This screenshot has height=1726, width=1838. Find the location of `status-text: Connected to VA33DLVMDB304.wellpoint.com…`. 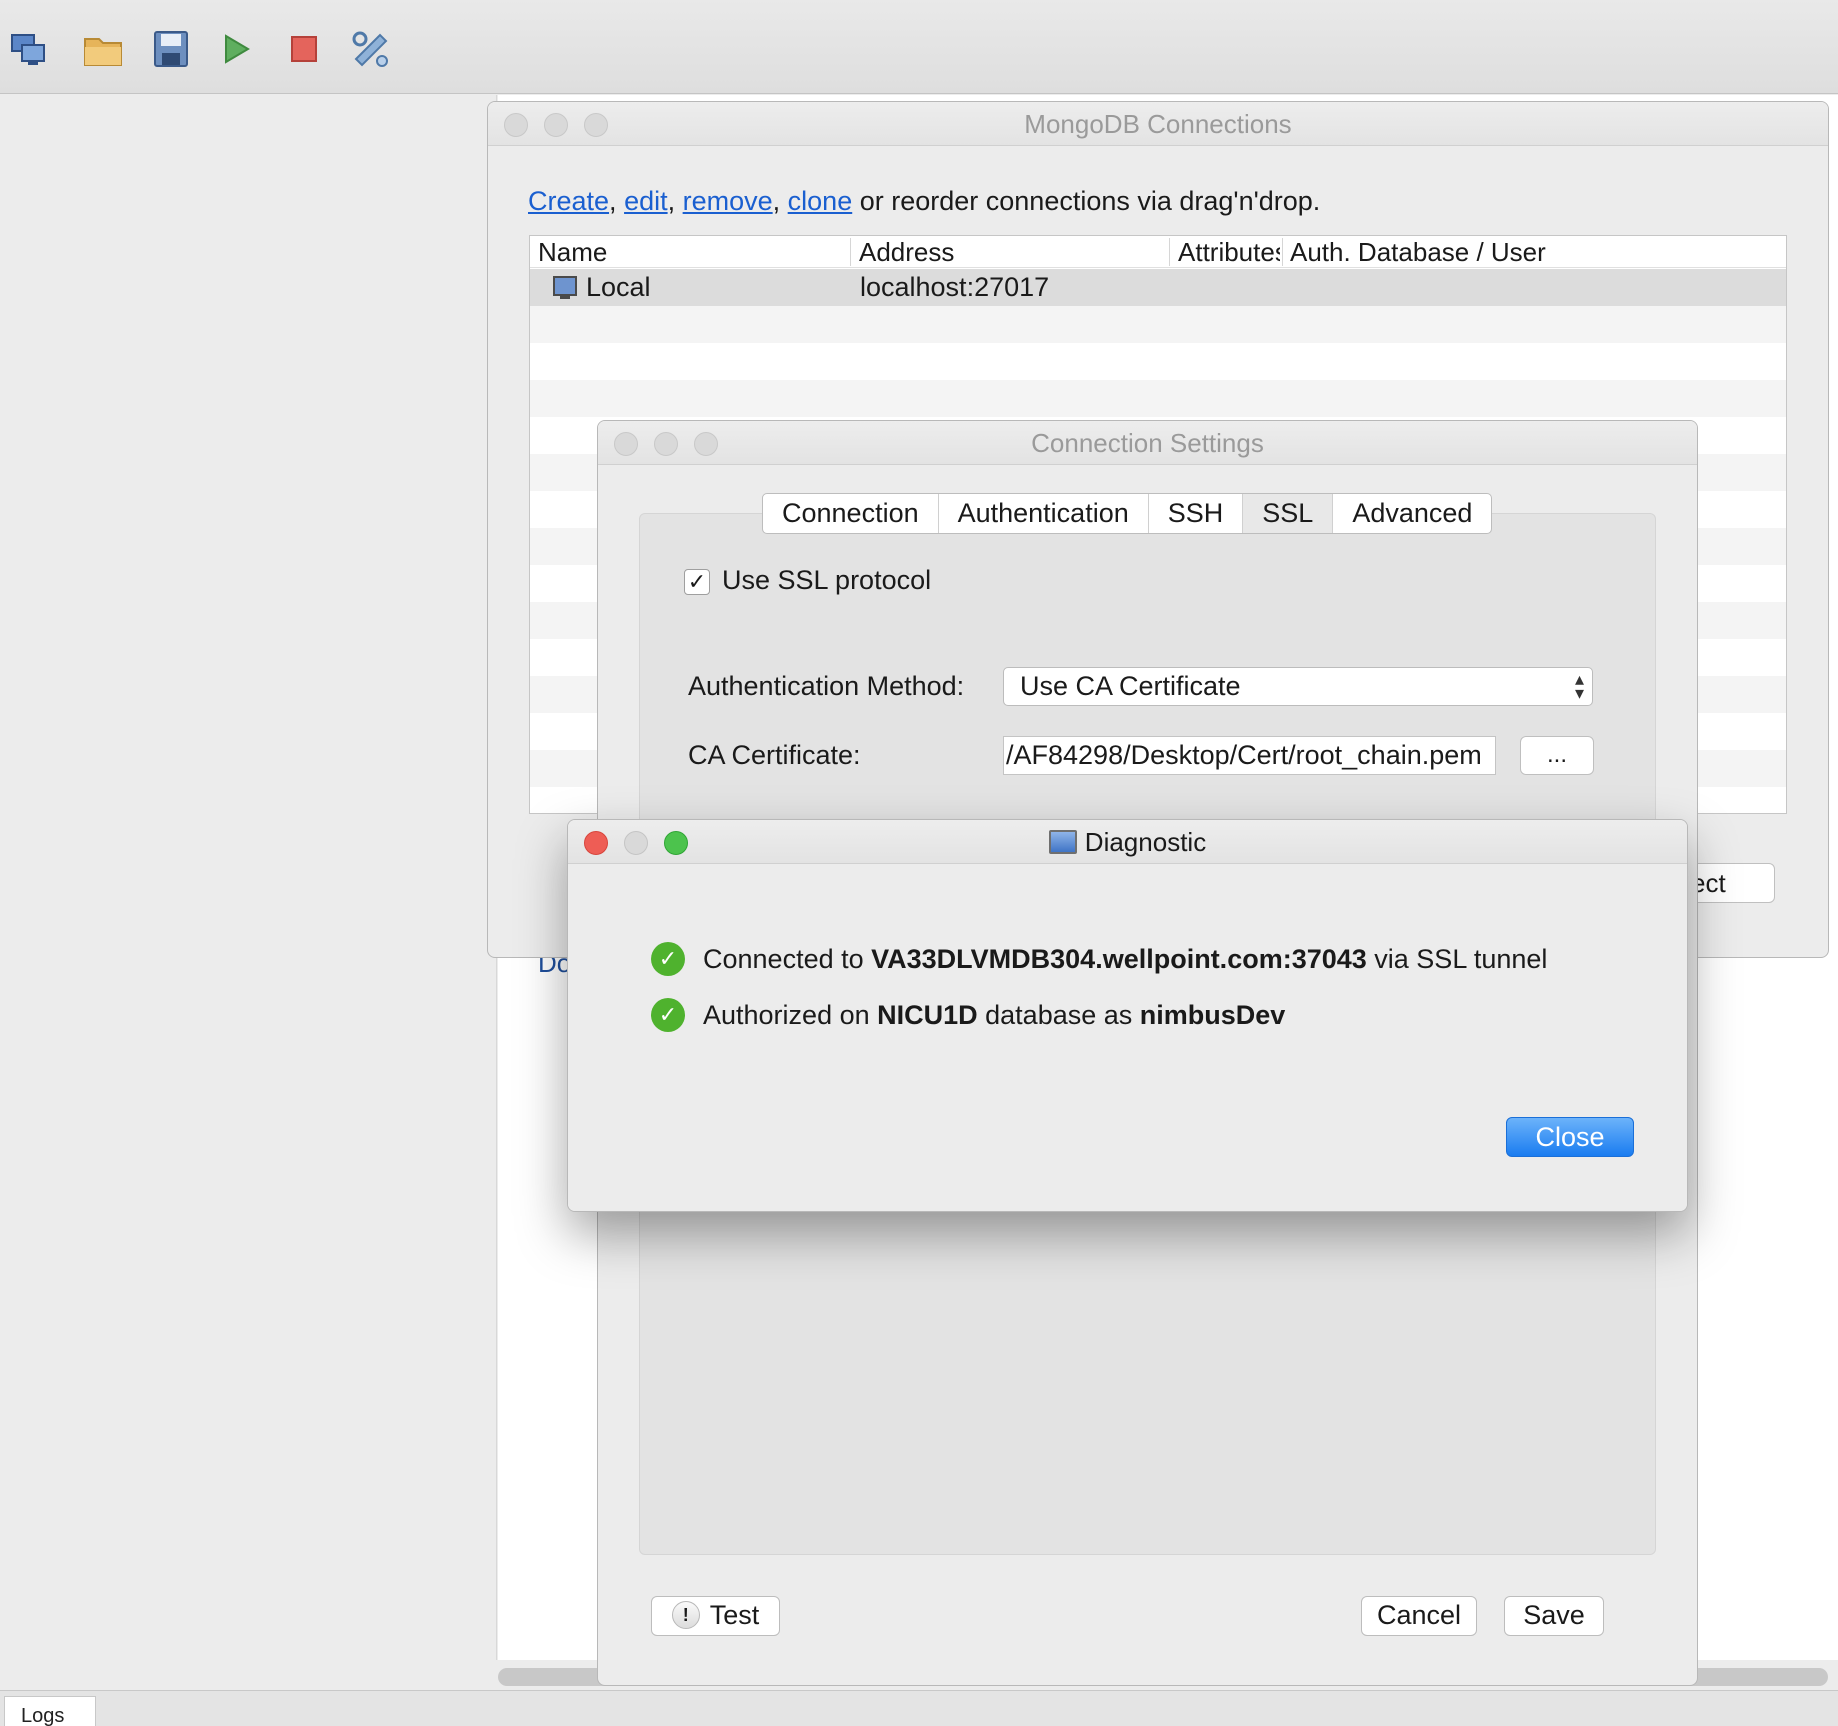

status-text: Connected to VA33DLVMDB304.wellpoint.com… is located at coordinates (1125, 959).